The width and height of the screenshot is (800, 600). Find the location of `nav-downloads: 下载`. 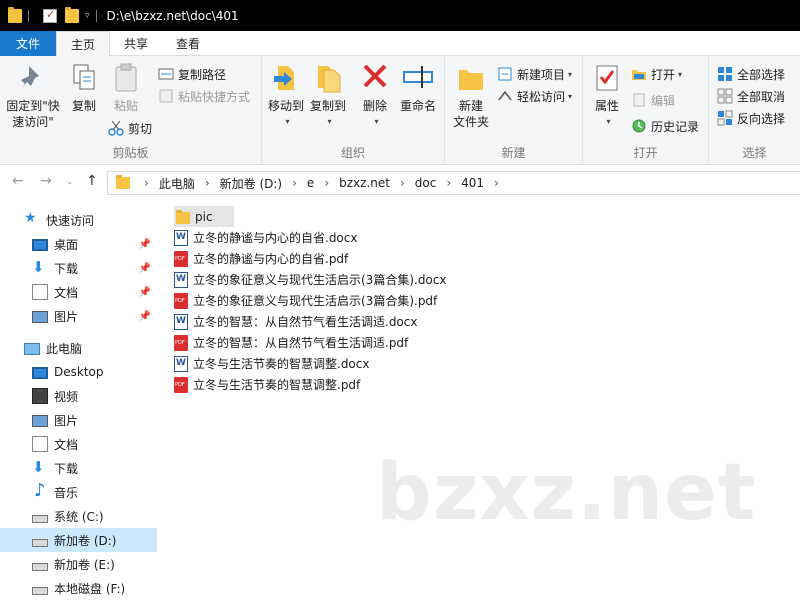

nav-downloads: 下载 is located at coordinates (78, 468).